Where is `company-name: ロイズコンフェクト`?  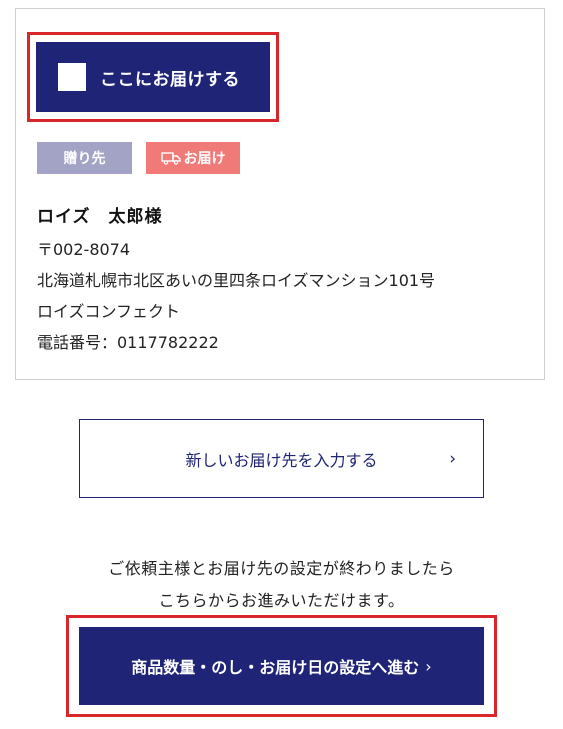 company-name: ロイズコンフェクト is located at coordinates (109, 311).